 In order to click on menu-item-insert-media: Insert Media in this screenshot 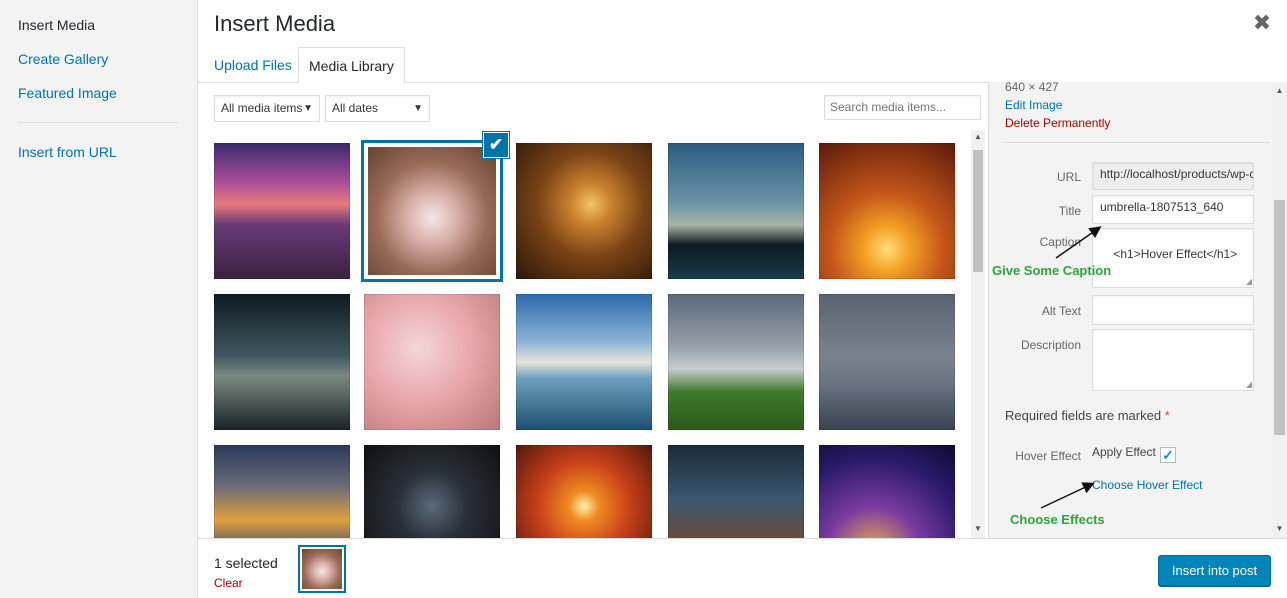, I will do `click(56, 25)`.